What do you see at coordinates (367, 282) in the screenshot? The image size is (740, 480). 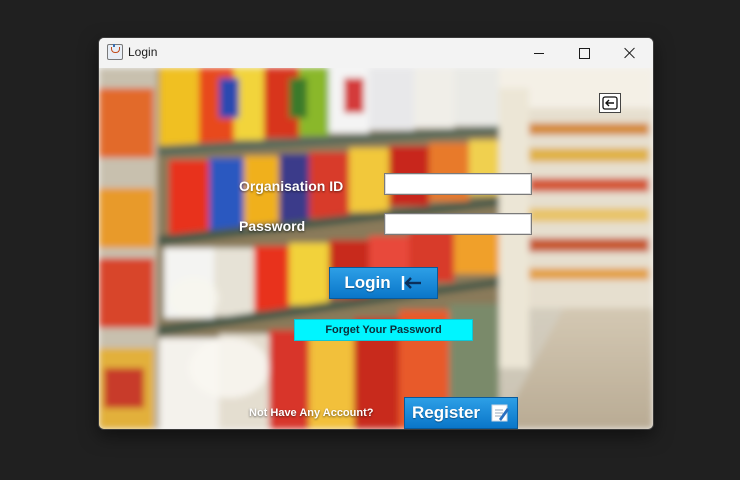 I see `login-button-label: Login` at bounding box center [367, 282].